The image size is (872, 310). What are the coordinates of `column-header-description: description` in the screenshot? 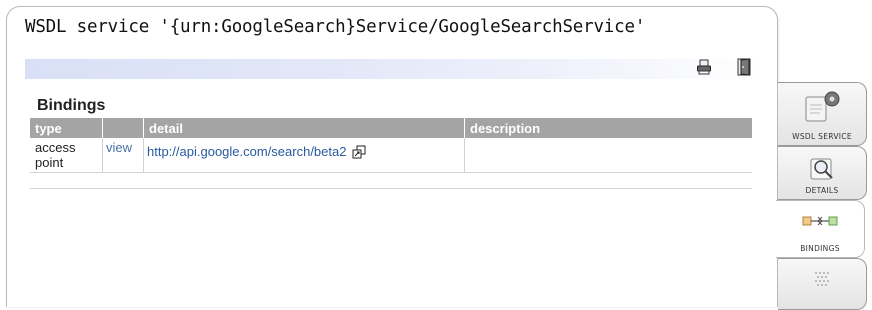 It's located at (608, 128).